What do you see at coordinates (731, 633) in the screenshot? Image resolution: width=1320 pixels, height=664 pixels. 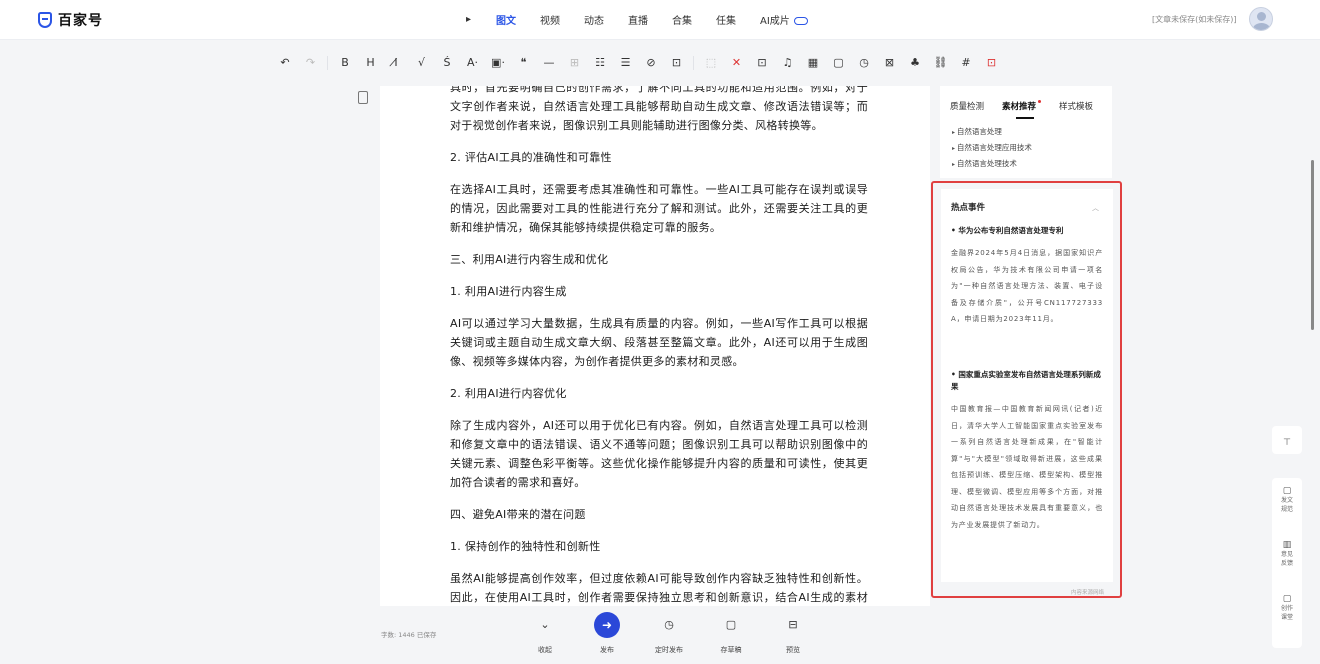 I see `save-draft-button: ▢ 存草稿` at bounding box center [731, 633].